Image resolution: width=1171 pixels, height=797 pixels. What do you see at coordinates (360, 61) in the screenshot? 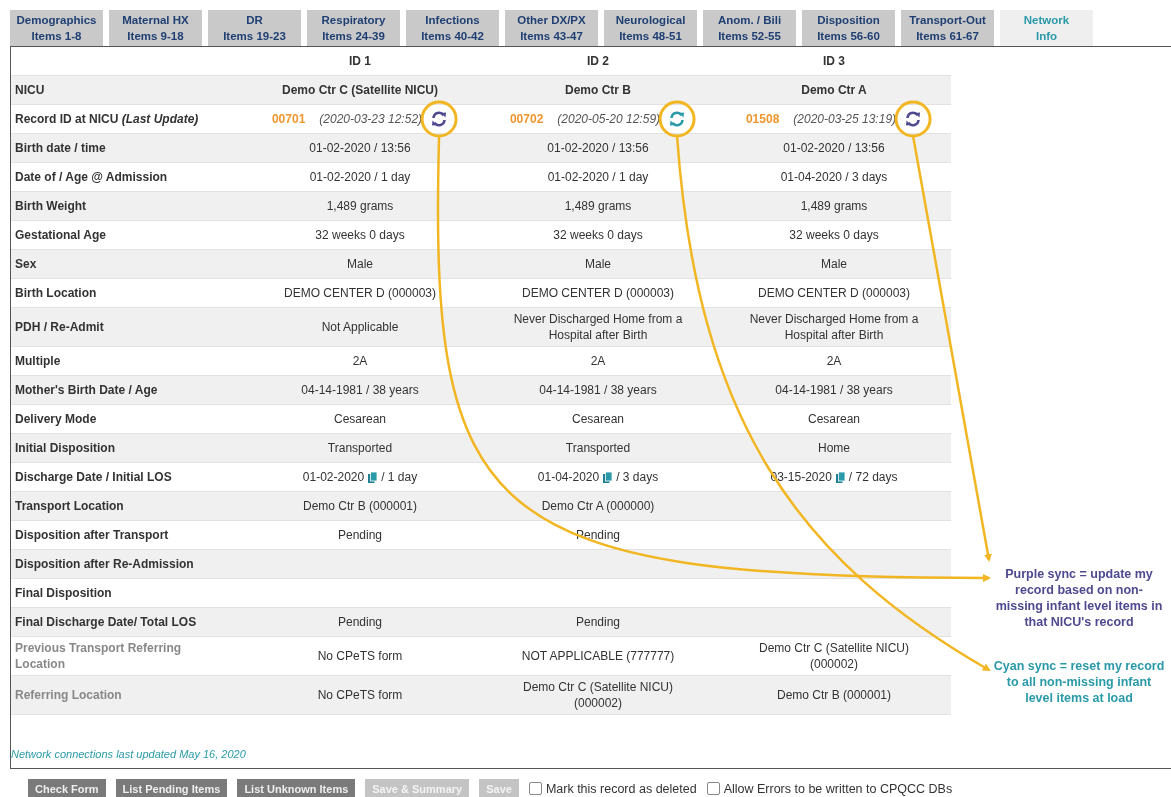
I see `column-header: ID 1` at bounding box center [360, 61].